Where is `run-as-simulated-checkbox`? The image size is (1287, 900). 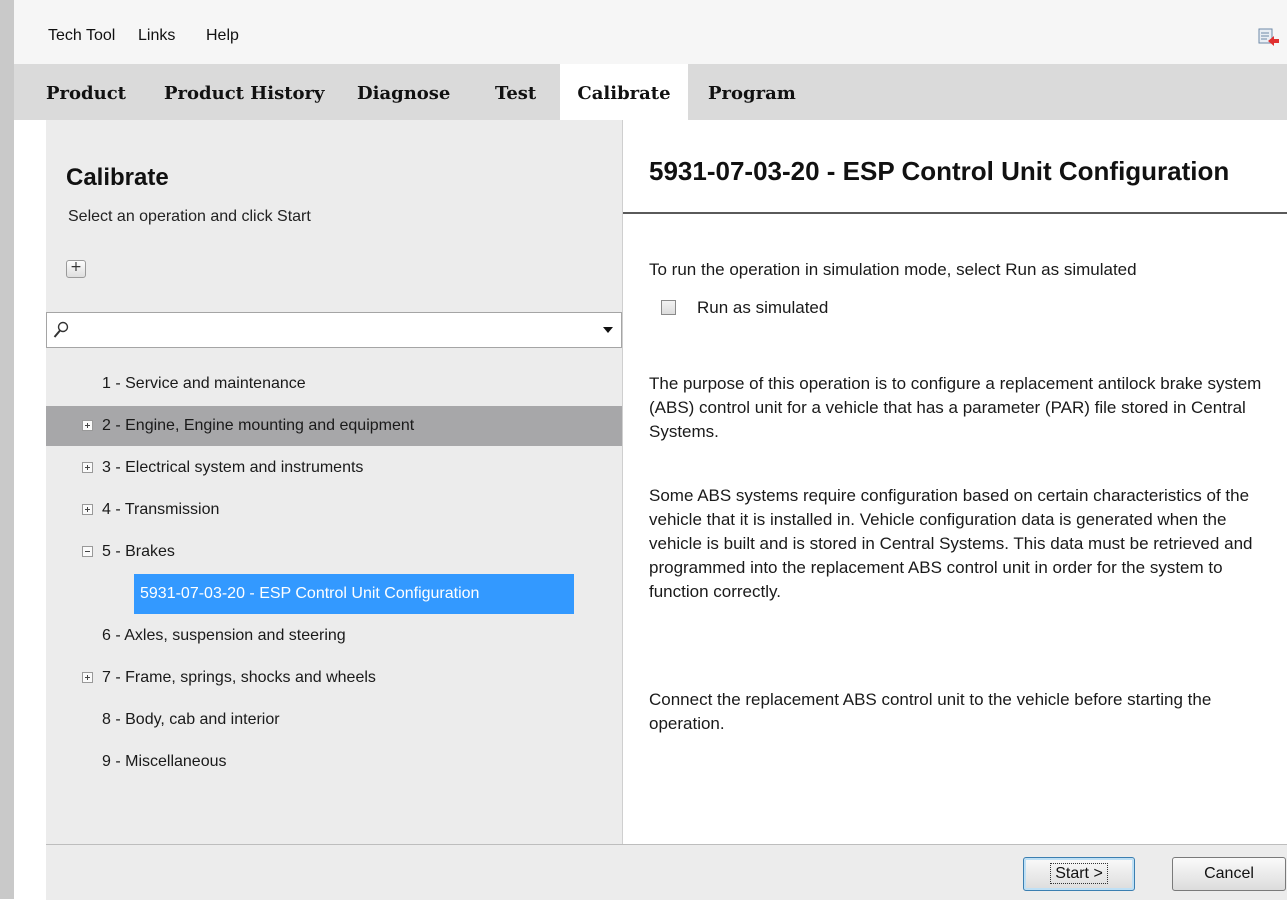 run-as-simulated-checkbox is located at coordinates (668, 307).